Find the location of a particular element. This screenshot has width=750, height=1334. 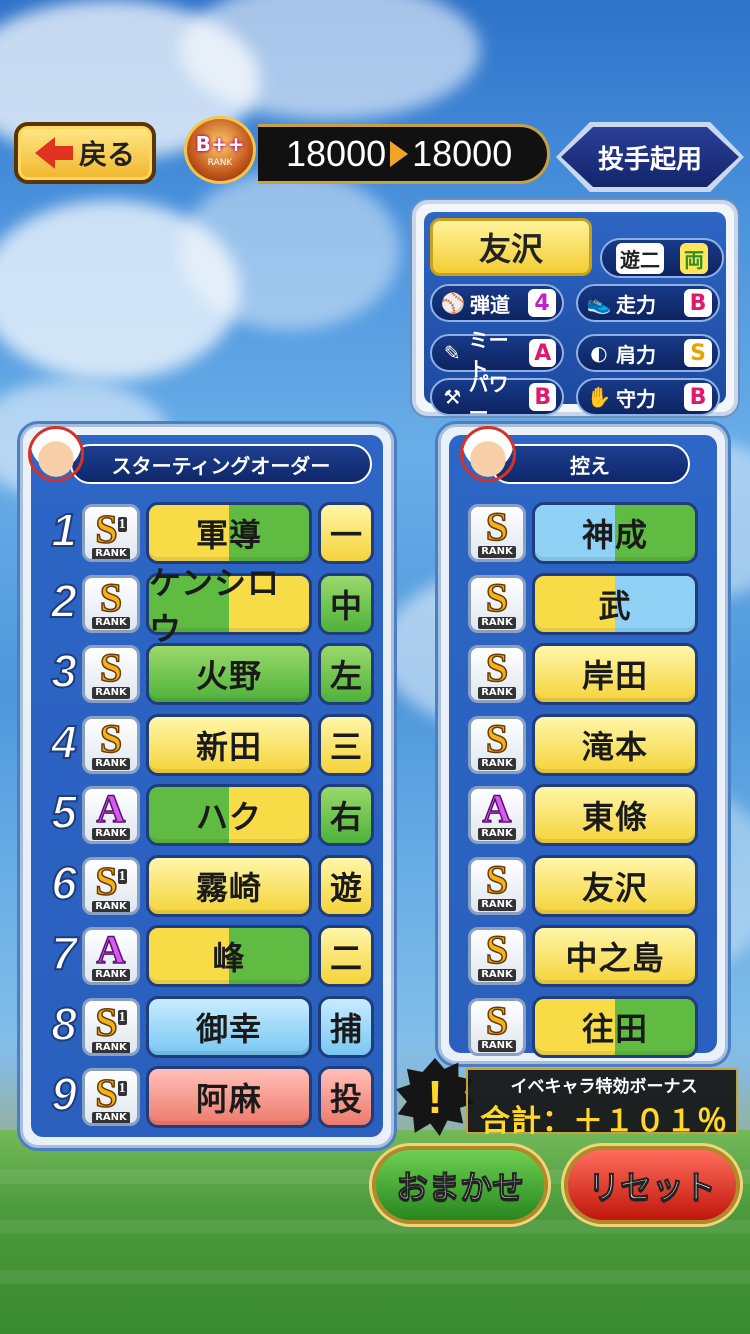

lineup-title-text: スターティングオーダー is located at coordinates (221, 465).